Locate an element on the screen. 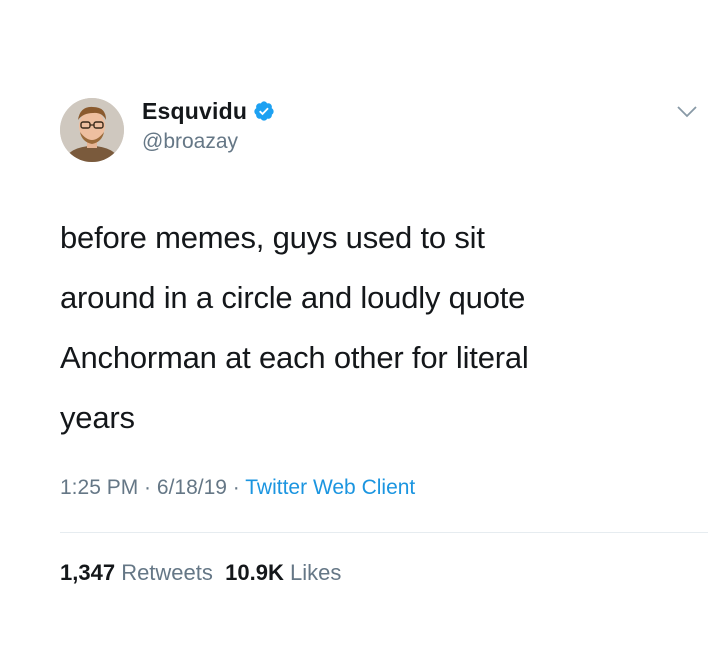  tweet-stats: 1,347 Retweets 10.9K Likes is located at coordinates (200, 573).